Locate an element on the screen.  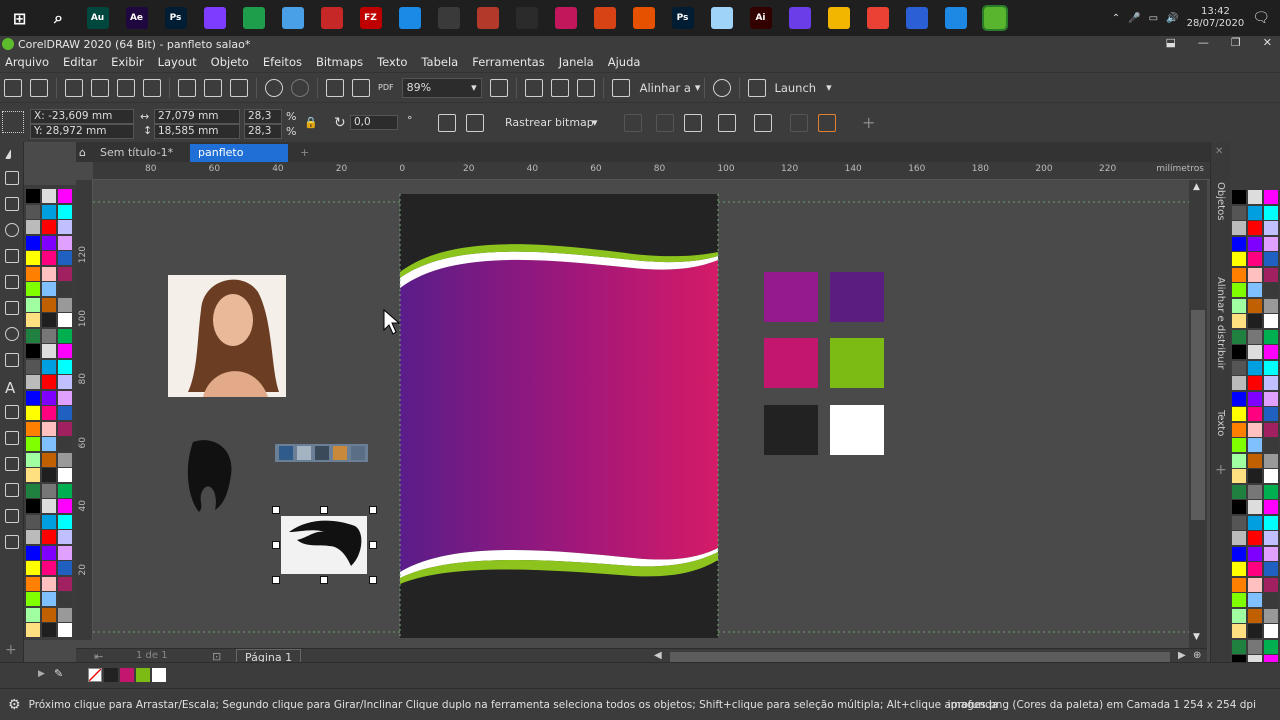
feather-icon is located at coordinates (799, 18).